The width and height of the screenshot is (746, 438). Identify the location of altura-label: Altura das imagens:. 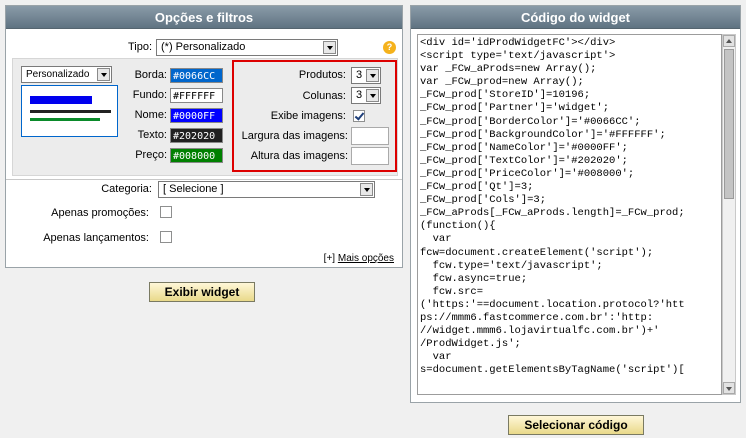
(299, 156).